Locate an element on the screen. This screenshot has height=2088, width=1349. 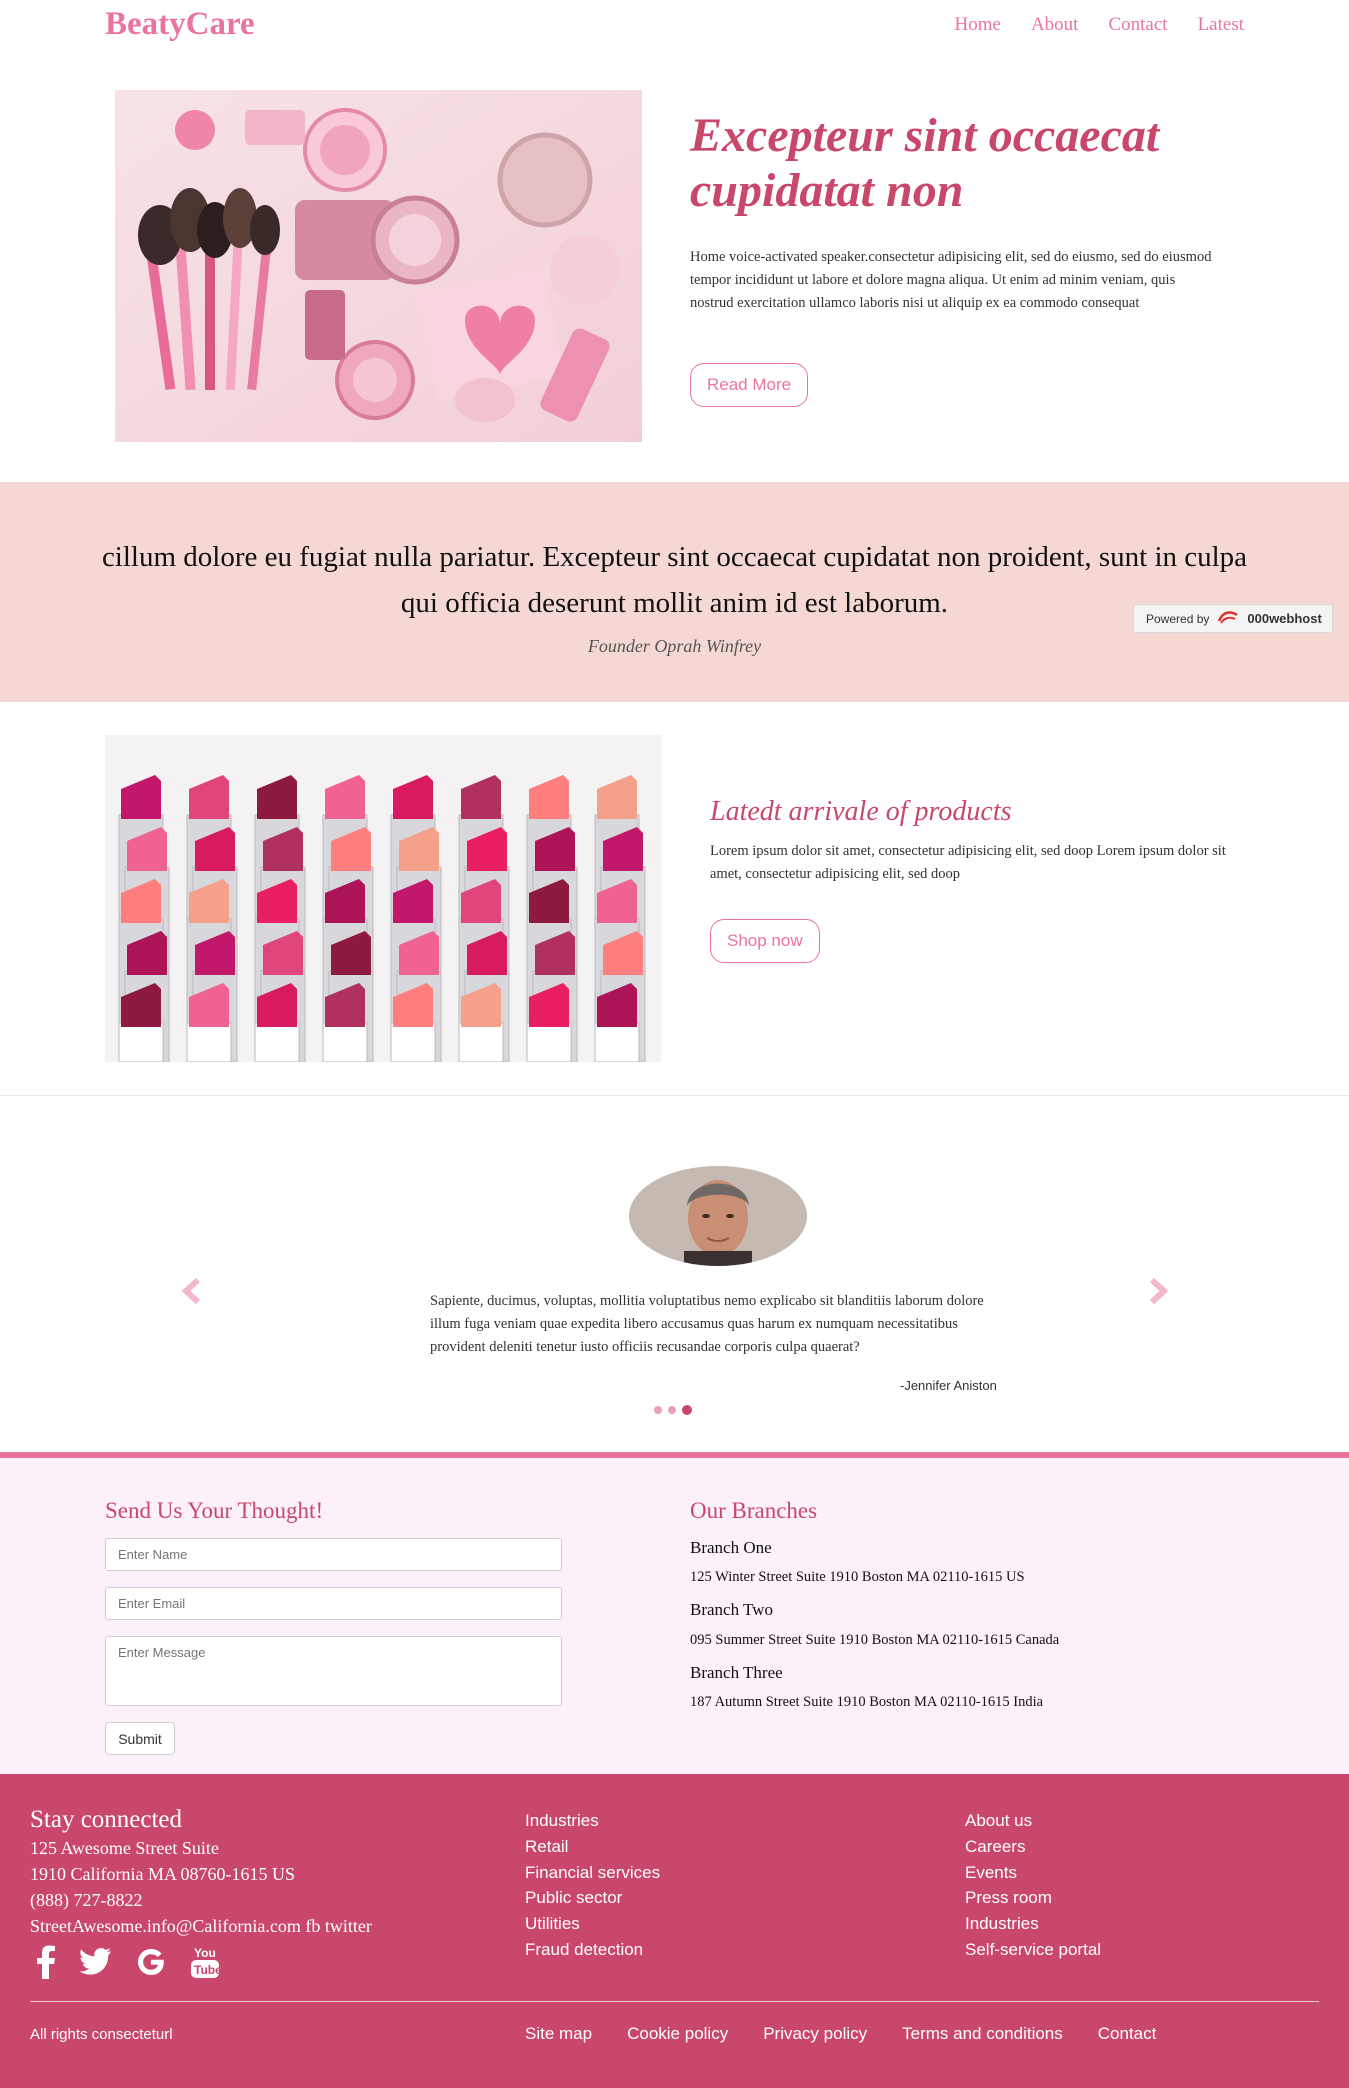
svg-text: Tube is located at coordinates (207, 1970).